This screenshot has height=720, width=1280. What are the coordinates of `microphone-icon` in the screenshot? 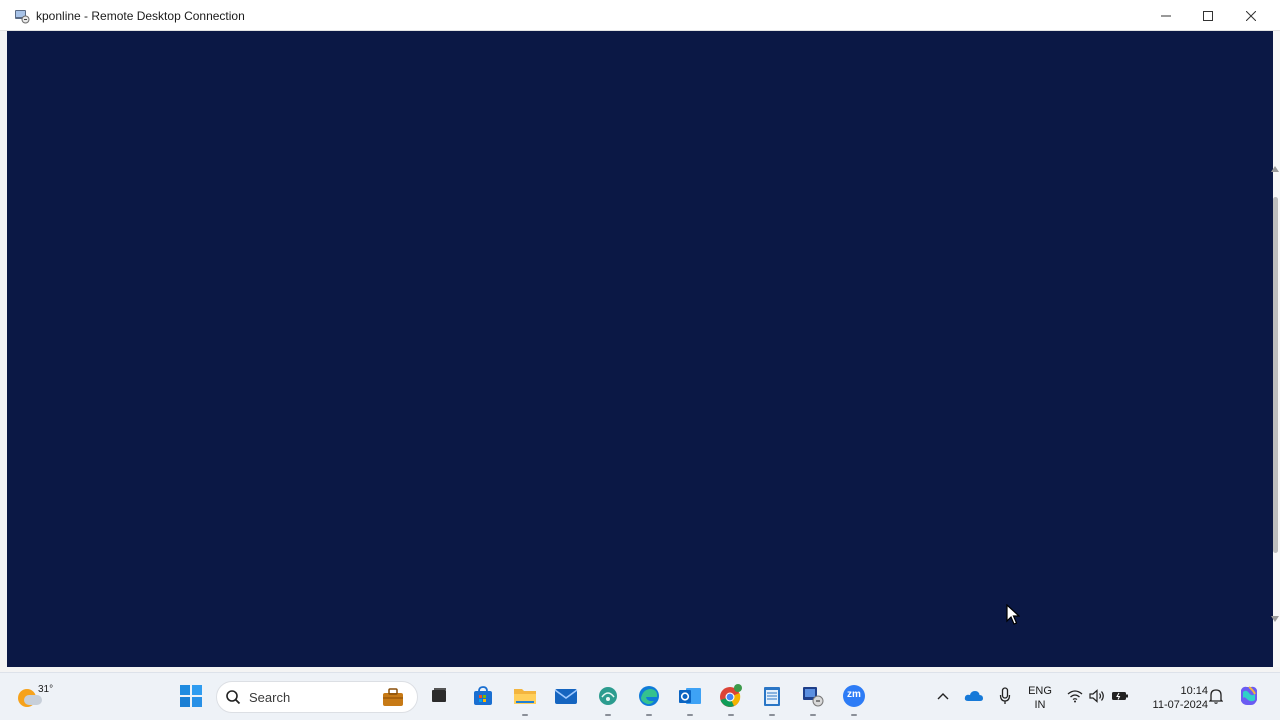 It's located at (1005, 695).